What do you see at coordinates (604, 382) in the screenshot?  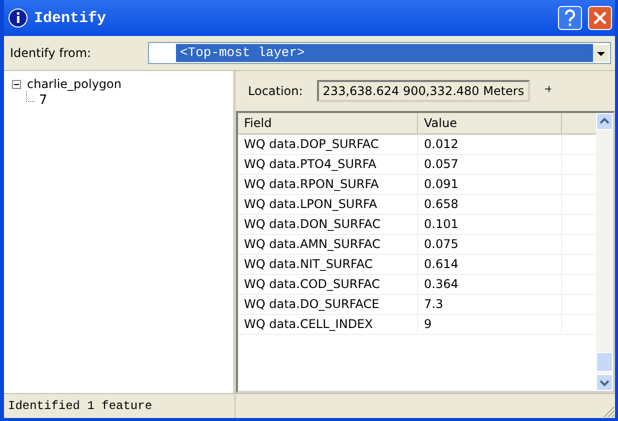 I see `scroll-down-icon` at bounding box center [604, 382].